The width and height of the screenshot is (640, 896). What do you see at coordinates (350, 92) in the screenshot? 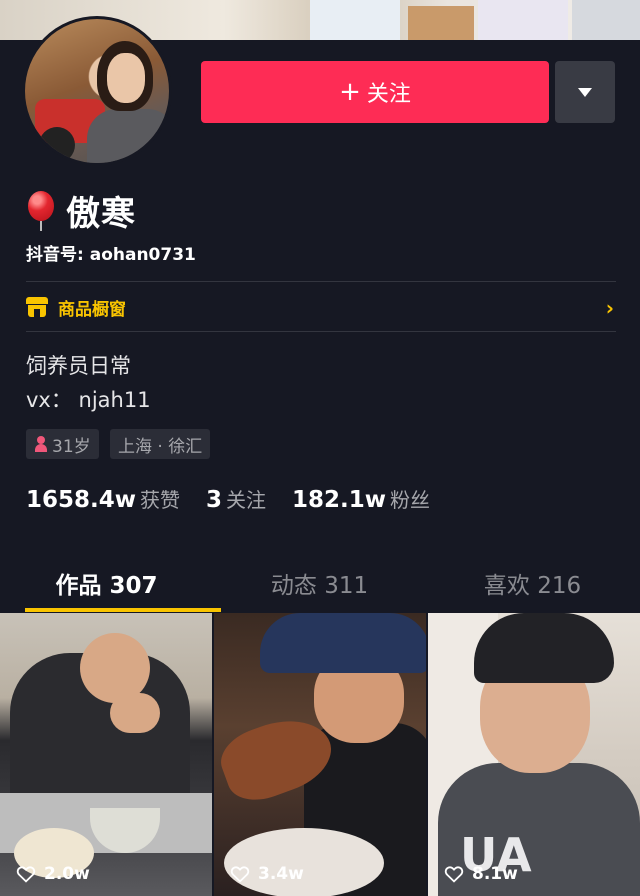
I see `plus-icon: +` at bounding box center [350, 92].